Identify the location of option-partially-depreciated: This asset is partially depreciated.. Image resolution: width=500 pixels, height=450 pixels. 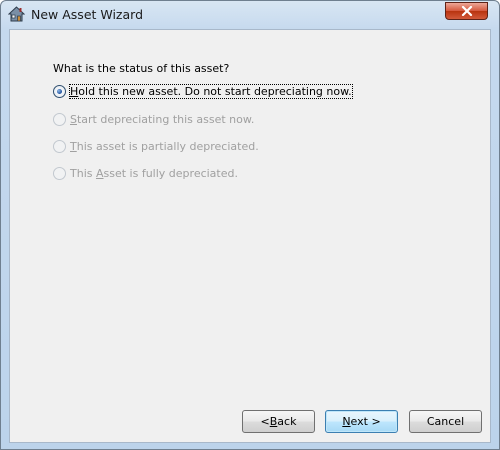
(156, 146).